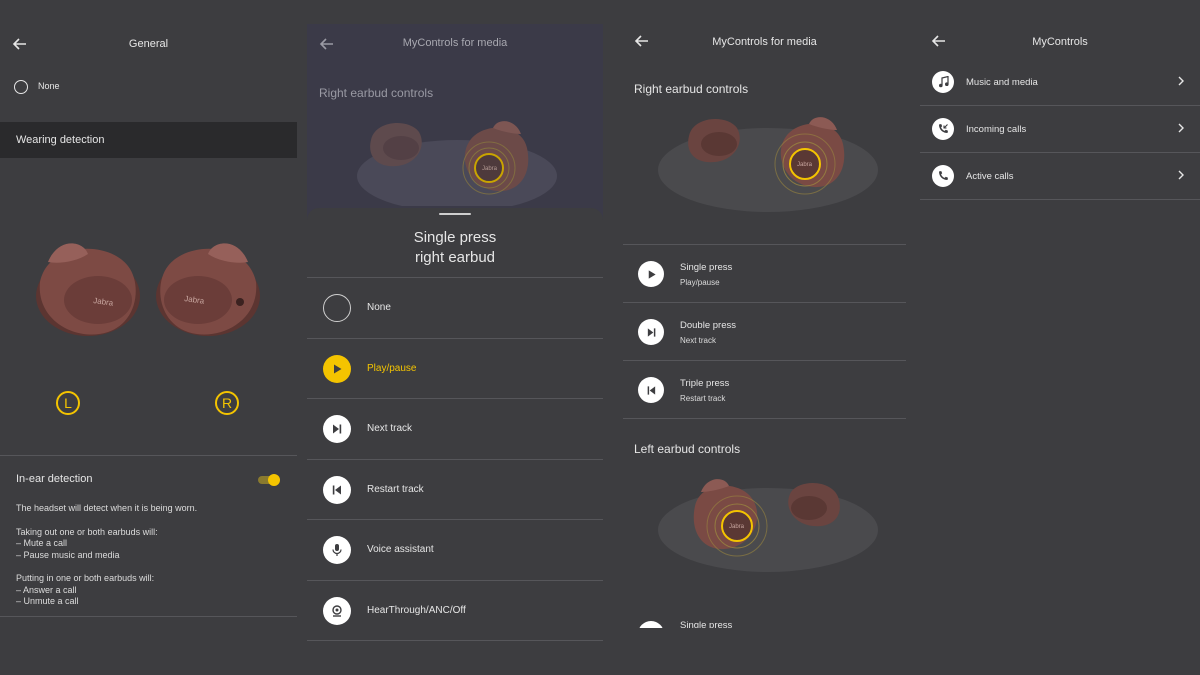 This screenshot has height=675, width=1200. Describe the element at coordinates (700, 282) in the screenshot. I see `control-value: Play/pause` at that location.